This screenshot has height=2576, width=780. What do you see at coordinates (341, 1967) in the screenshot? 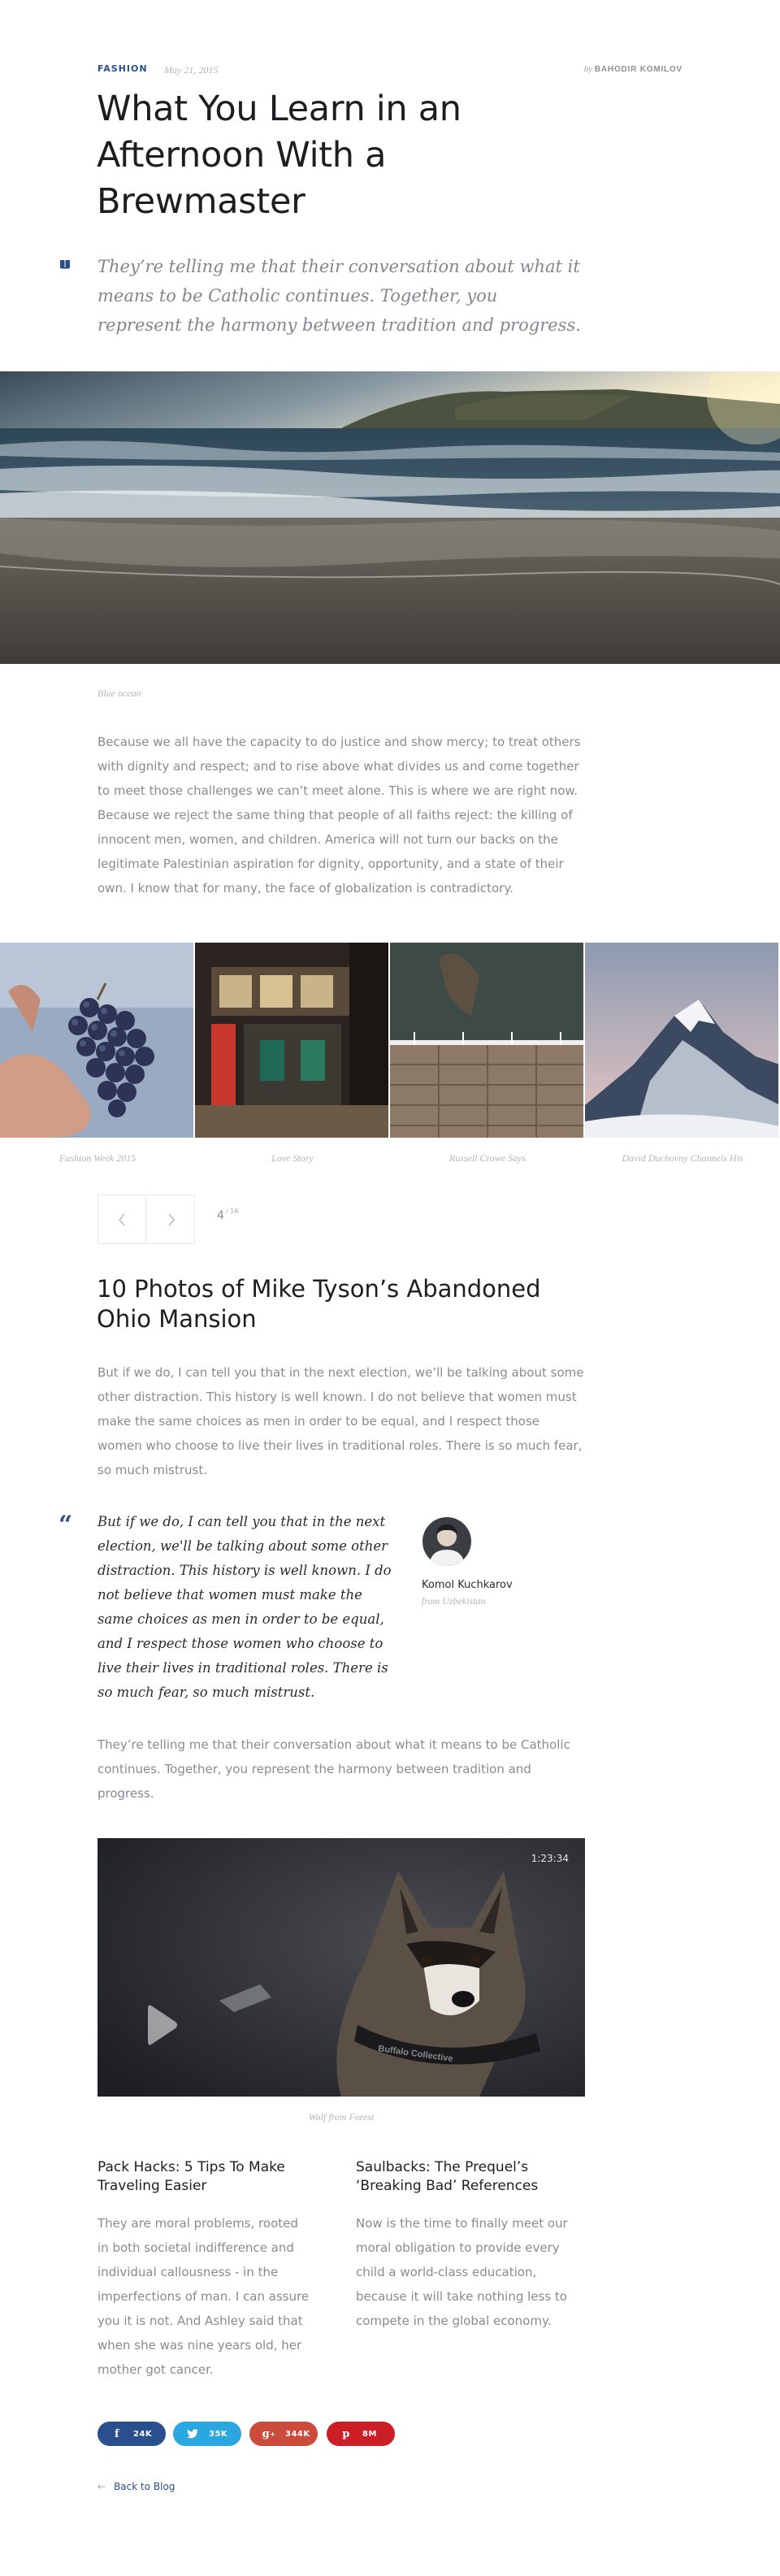
I see `video-player: Buffalo Collective 1:23:34` at bounding box center [341, 1967].